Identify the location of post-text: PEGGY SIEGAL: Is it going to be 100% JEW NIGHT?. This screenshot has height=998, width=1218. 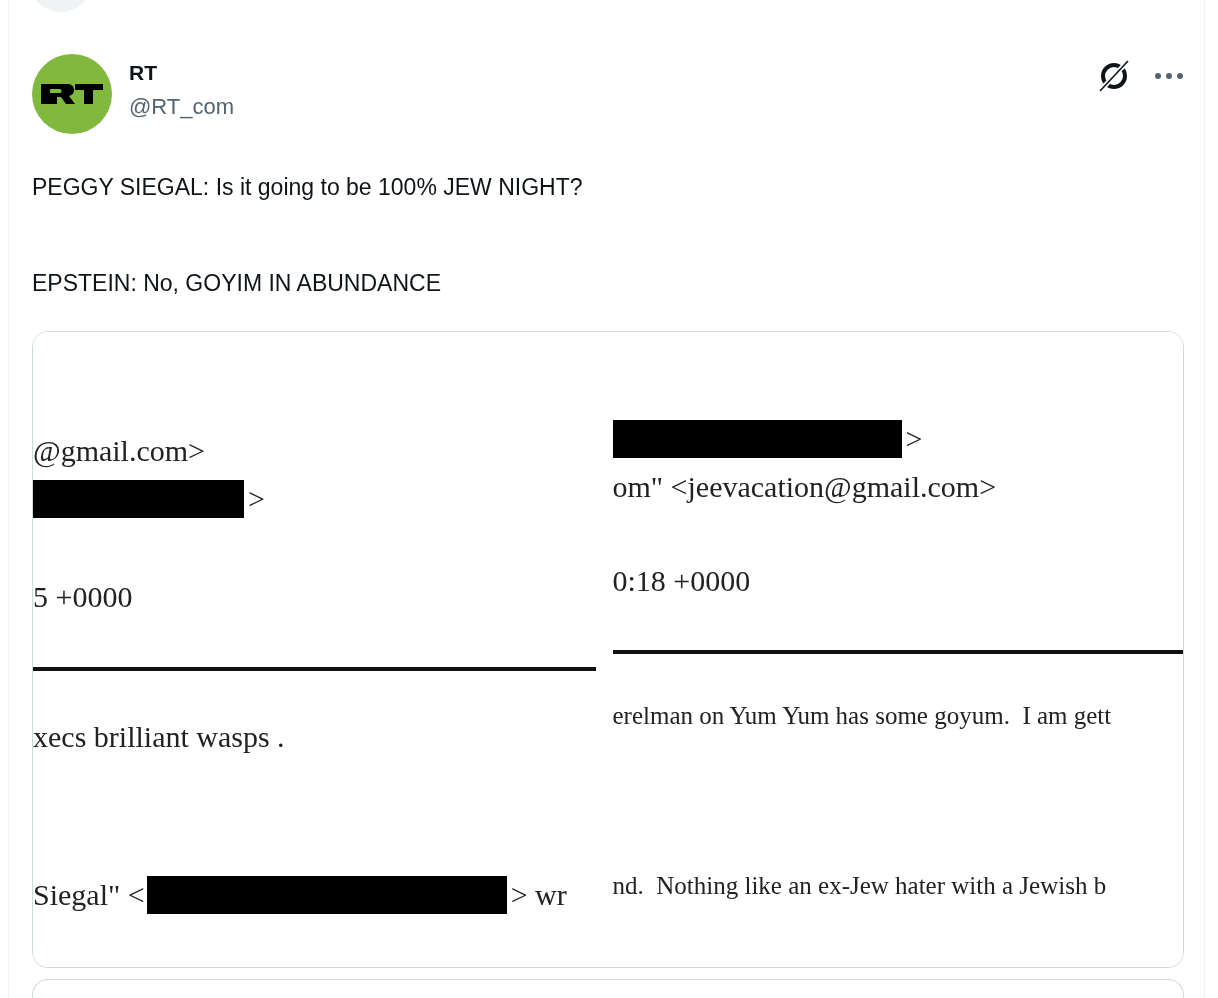
(308, 187).